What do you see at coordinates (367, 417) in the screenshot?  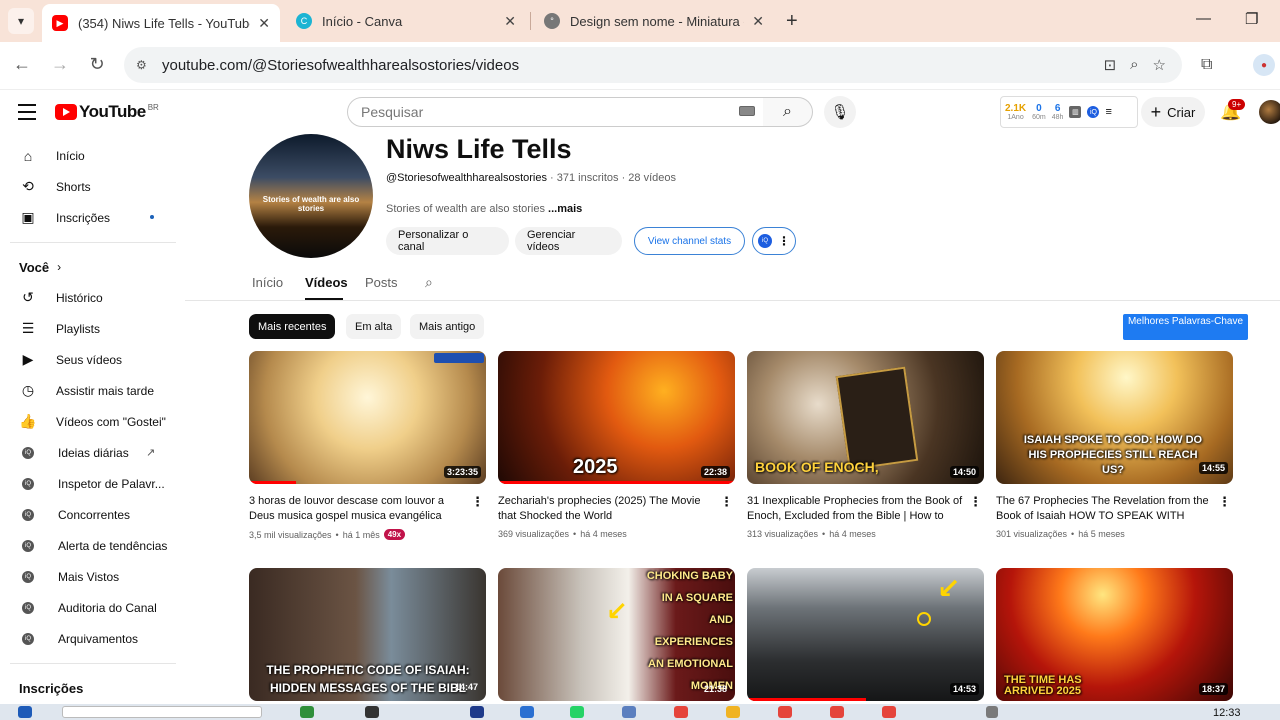 I see `video-thumbnail: 3:23:35` at bounding box center [367, 417].